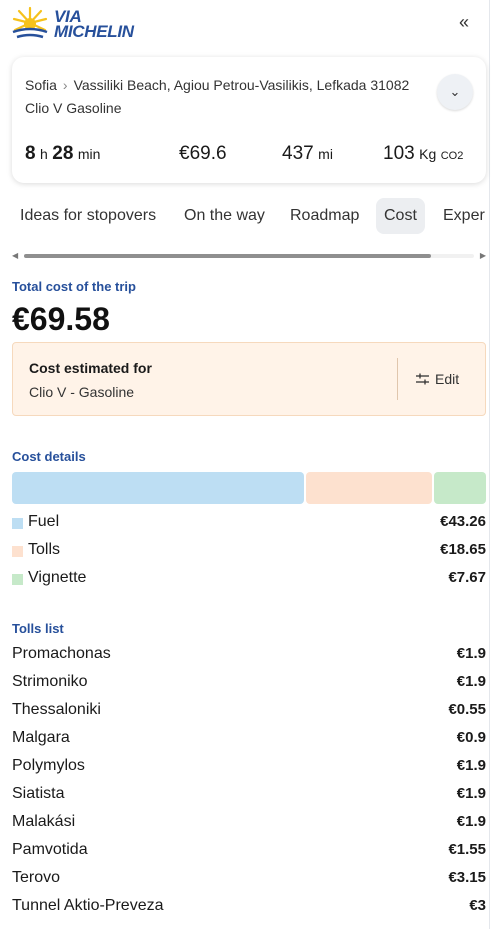 The height and width of the screenshot is (929, 491). I want to click on double-chevron-left-icon: «, so click(463, 21).